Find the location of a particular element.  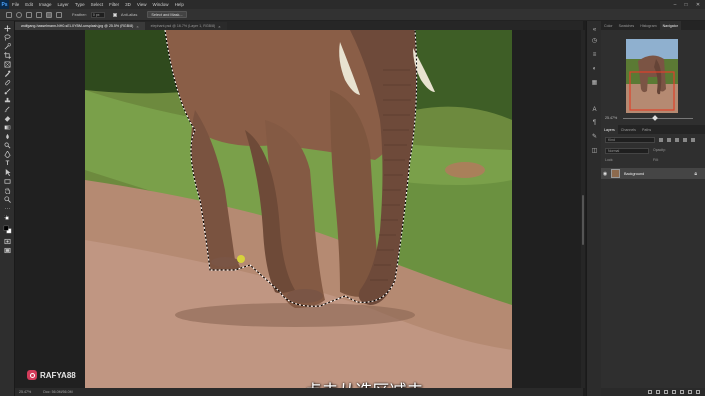

scrollbar-thumb is located at coordinates (583, 220).